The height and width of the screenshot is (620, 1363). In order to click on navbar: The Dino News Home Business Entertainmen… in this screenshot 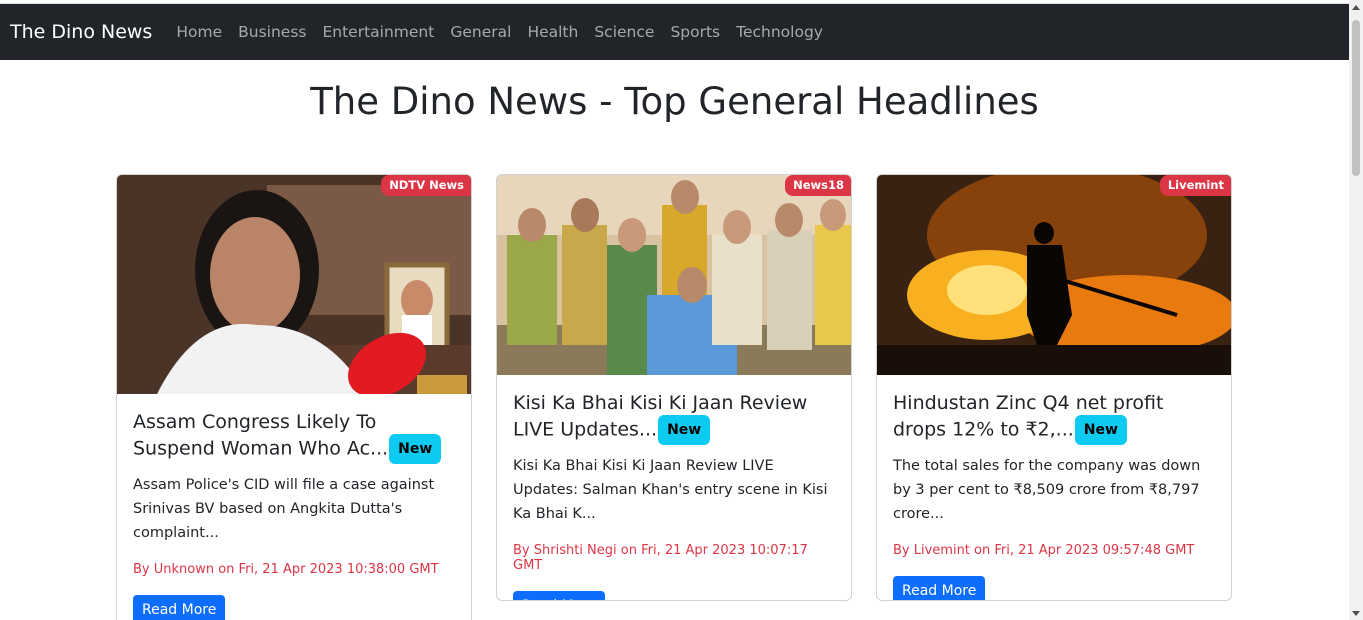, I will do `click(674, 32)`.